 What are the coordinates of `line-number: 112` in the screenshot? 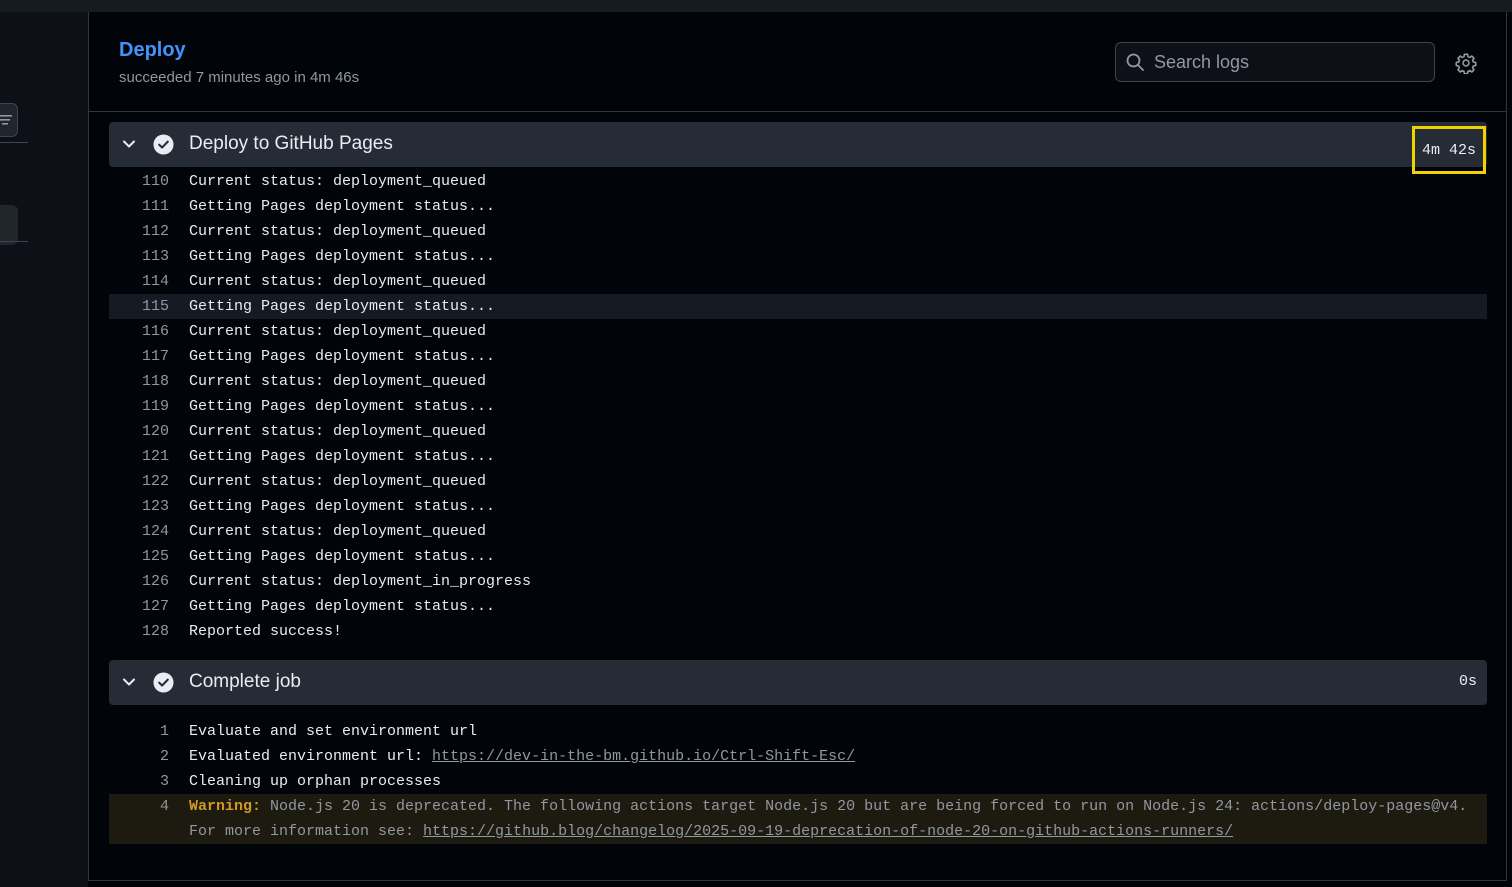 It's located at (139, 231).